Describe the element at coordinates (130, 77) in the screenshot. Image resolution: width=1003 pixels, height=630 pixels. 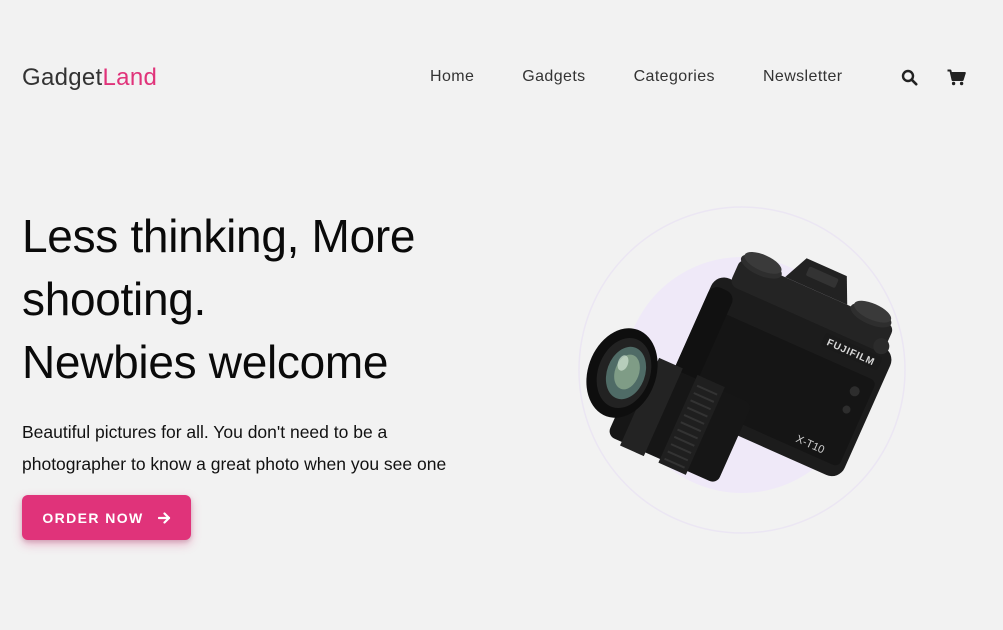
I see `logo-part-land: Land` at that location.